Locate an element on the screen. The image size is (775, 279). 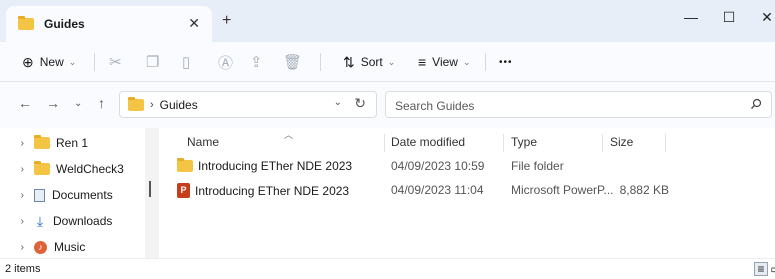
share-button: ⇪ is located at coordinates (256, 62).